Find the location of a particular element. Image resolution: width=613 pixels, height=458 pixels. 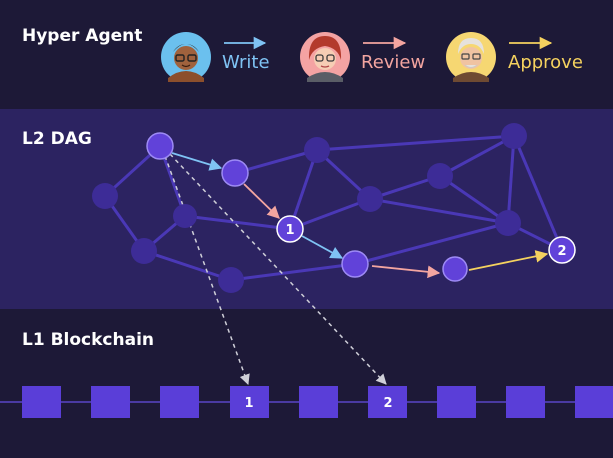

write-label: Write is located at coordinates (246, 62).